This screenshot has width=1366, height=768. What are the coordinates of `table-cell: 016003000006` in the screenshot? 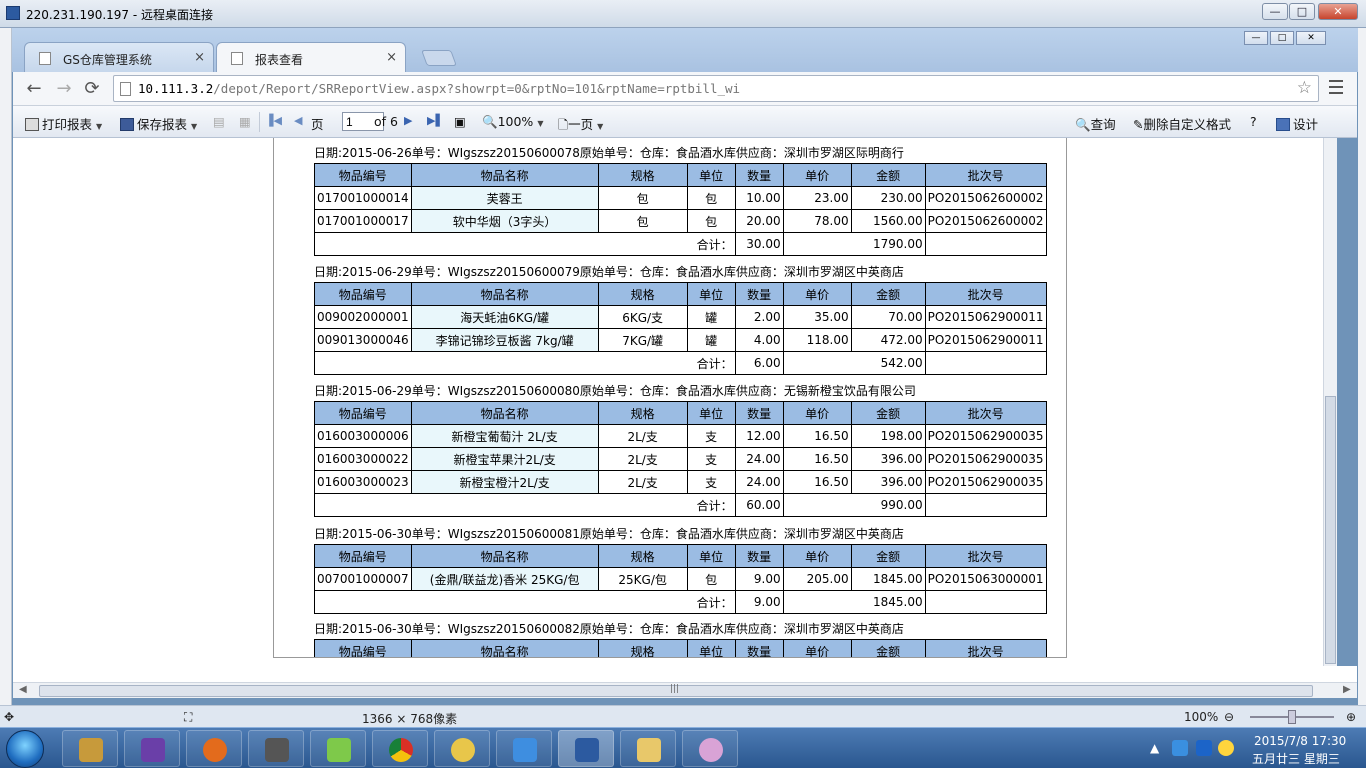 It's located at (363, 436).